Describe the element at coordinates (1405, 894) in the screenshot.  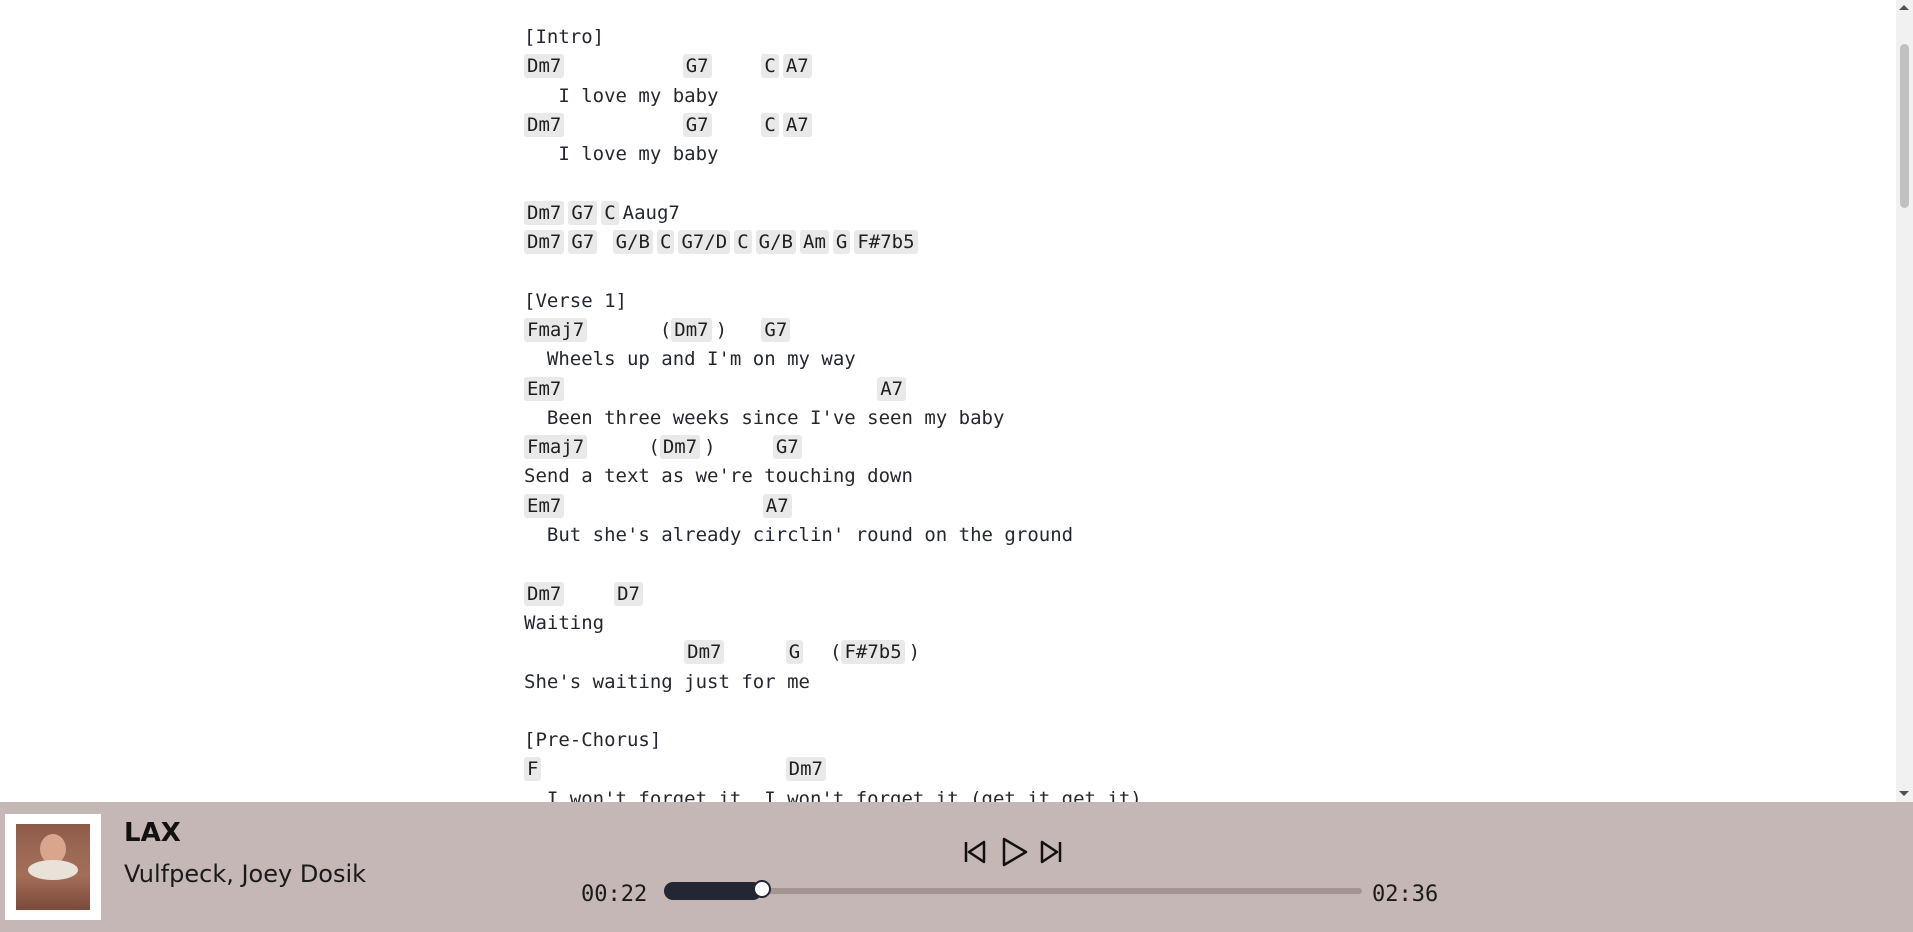
I see `total-time: 02:36` at that location.